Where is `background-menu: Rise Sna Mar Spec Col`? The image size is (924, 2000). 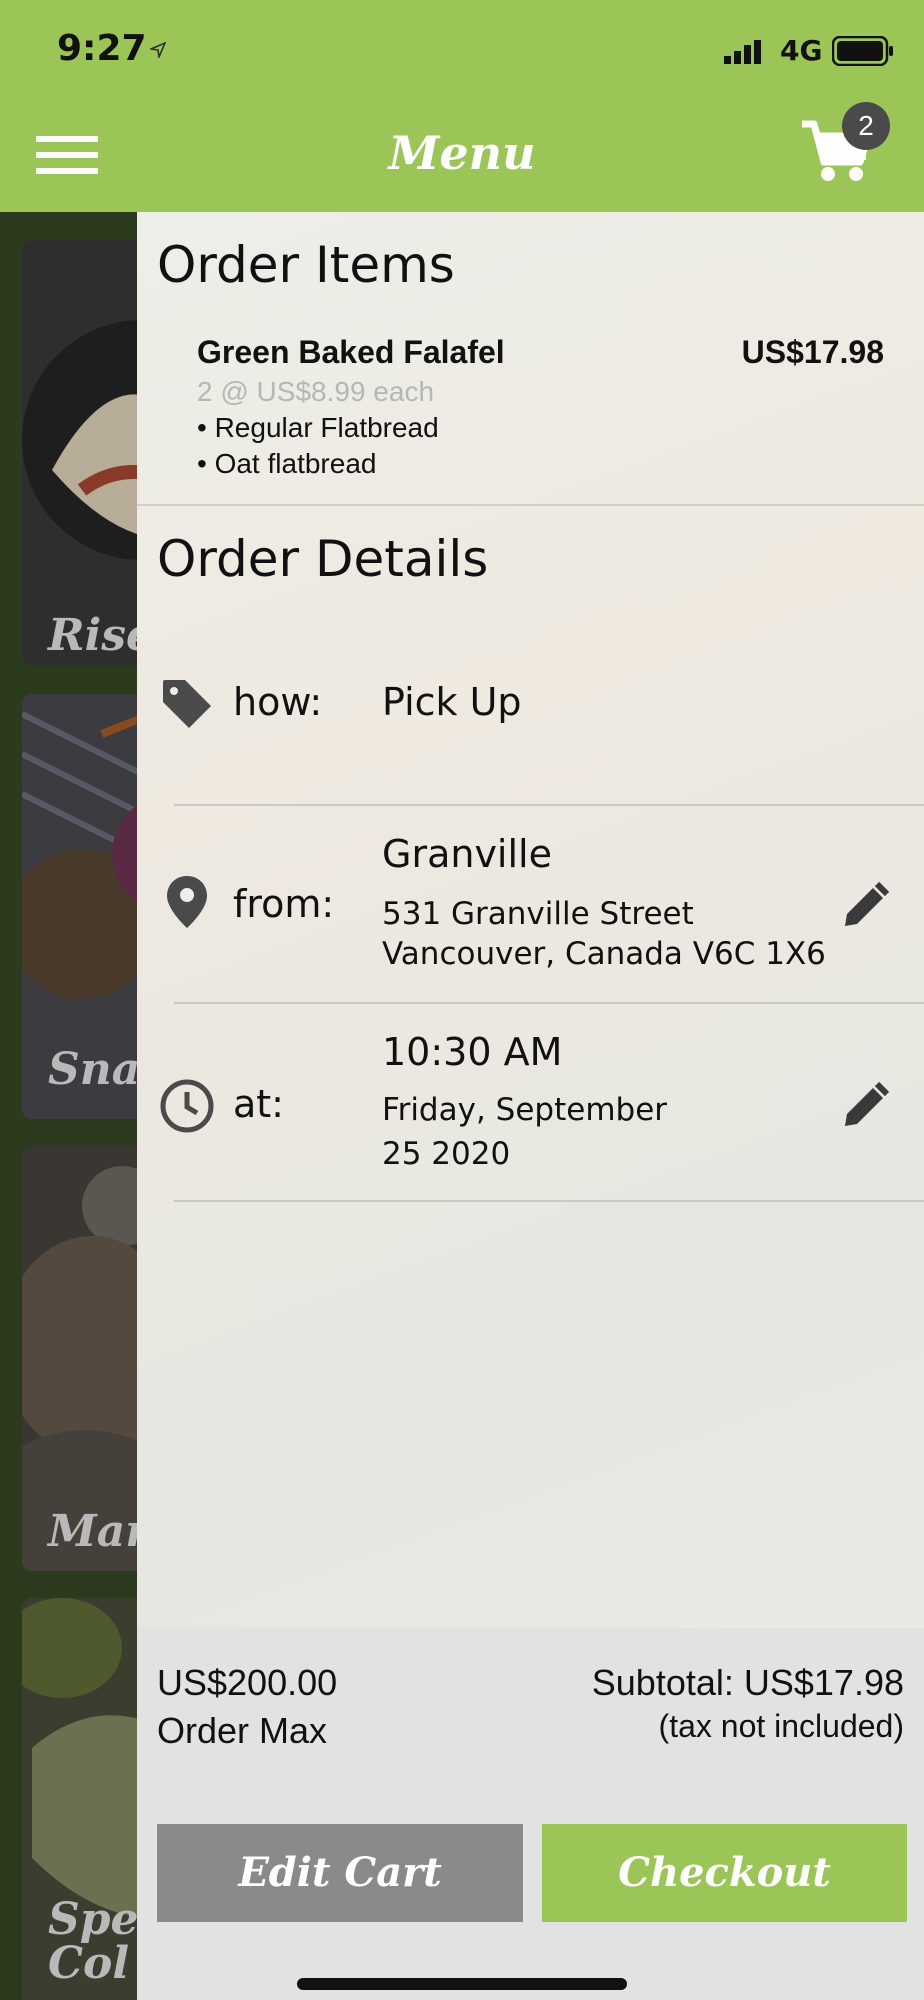 background-menu: Rise Sna Mar Spec Col is located at coordinates (70, 1106).